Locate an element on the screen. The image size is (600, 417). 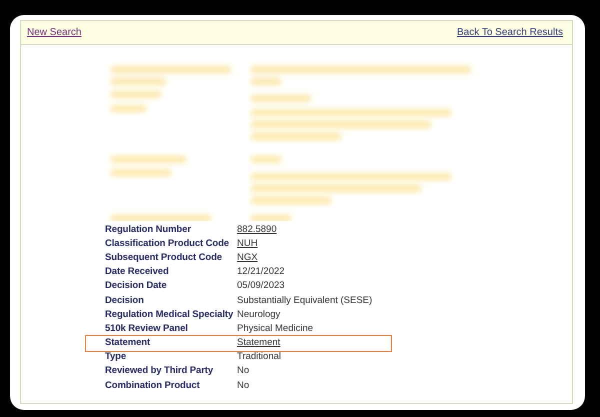
field-label: Regulation Number is located at coordinates (148, 229).